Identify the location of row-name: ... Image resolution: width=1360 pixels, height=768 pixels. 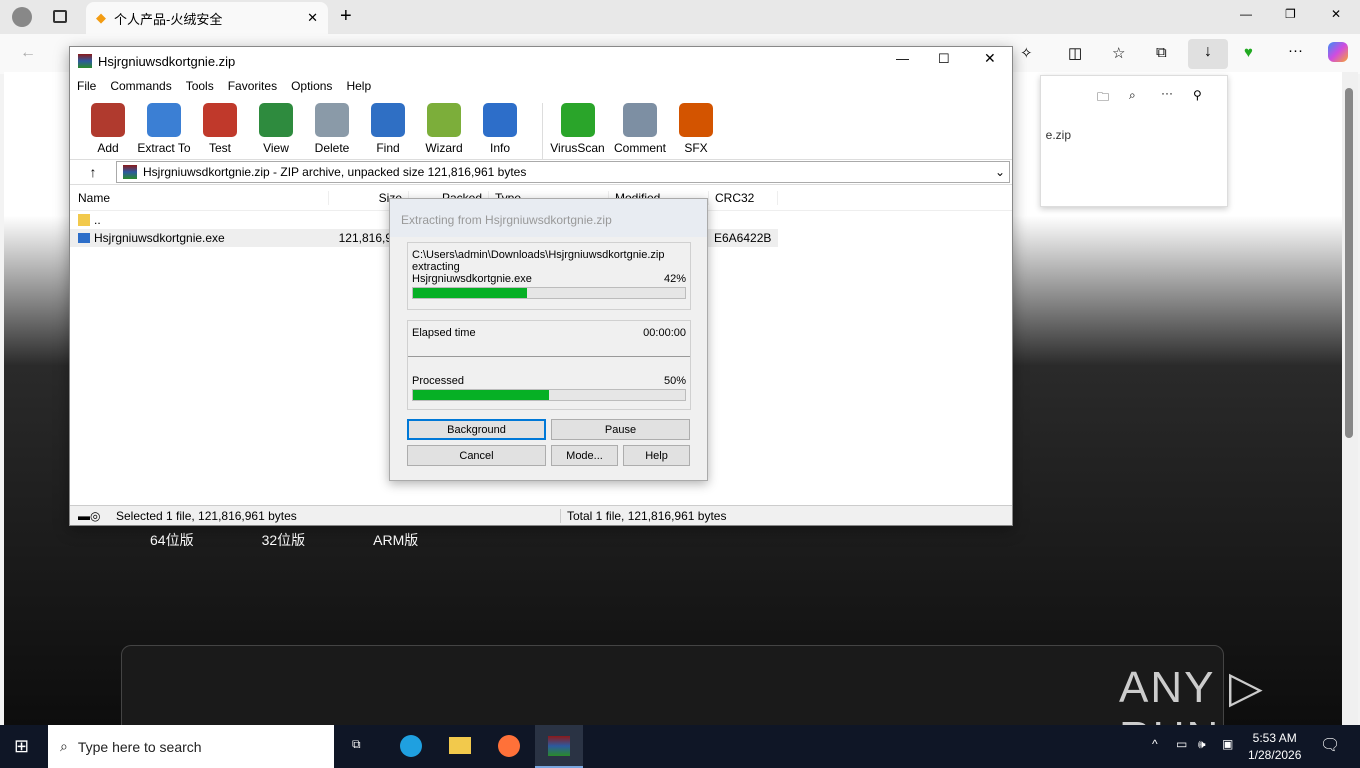
(97, 220).